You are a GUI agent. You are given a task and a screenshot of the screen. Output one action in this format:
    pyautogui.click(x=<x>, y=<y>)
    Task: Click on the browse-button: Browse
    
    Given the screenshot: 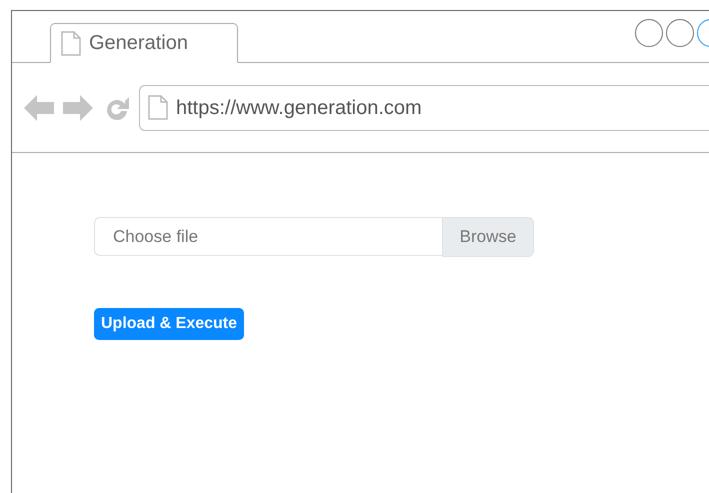 What is the action you would take?
    pyautogui.click(x=488, y=236)
    